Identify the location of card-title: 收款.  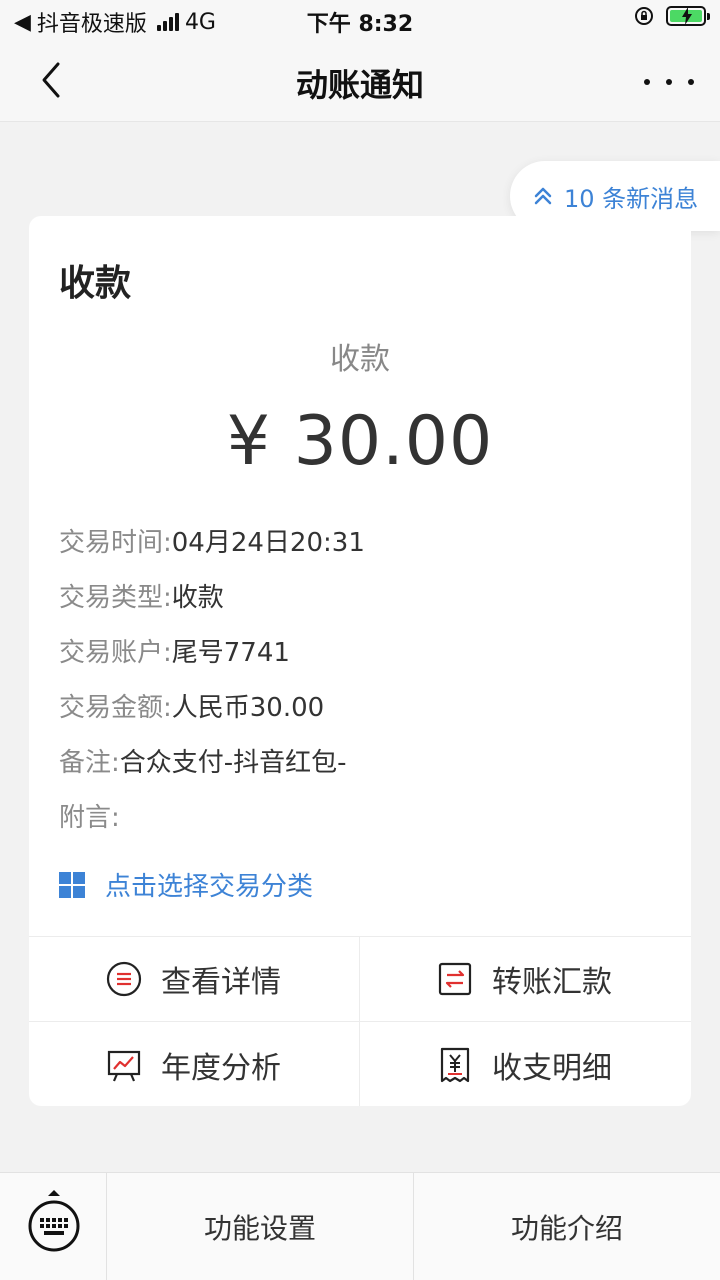
(95, 283).